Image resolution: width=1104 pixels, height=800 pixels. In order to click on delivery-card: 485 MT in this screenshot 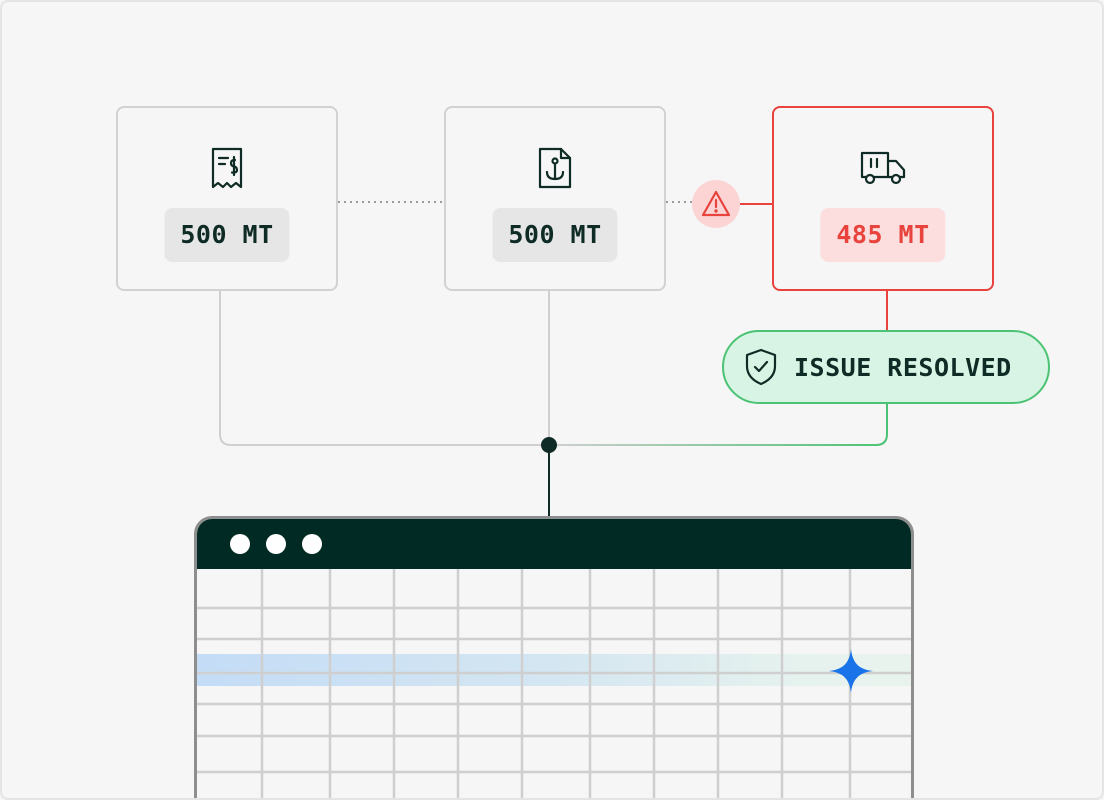, I will do `click(883, 198)`.